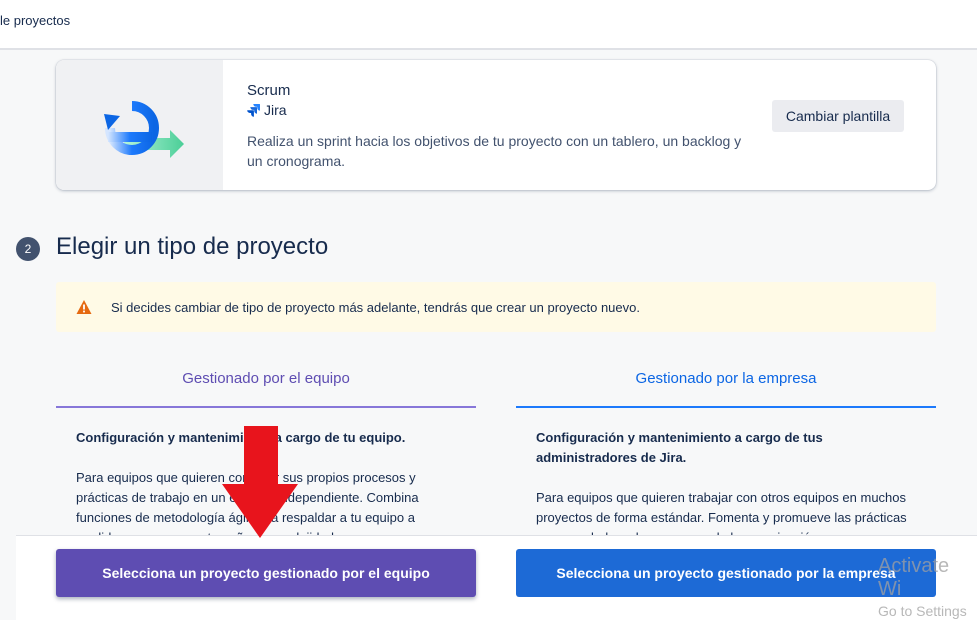 This screenshot has width=977, height=620. Describe the element at coordinates (144, 129) in the screenshot. I see `scrum-cycle-icon` at that location.